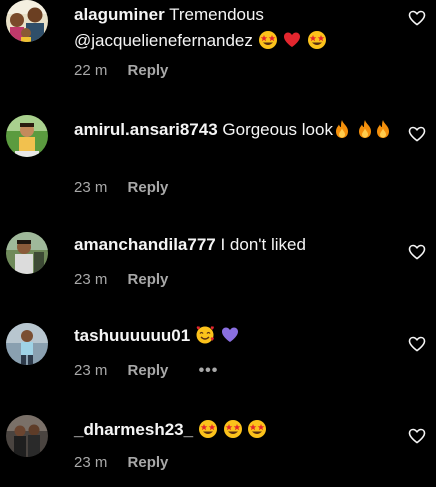  What do you see at coordinates (91, 70) in the screenshot?
I see `comment-time: 22 m` at bounding box center [91, 70].